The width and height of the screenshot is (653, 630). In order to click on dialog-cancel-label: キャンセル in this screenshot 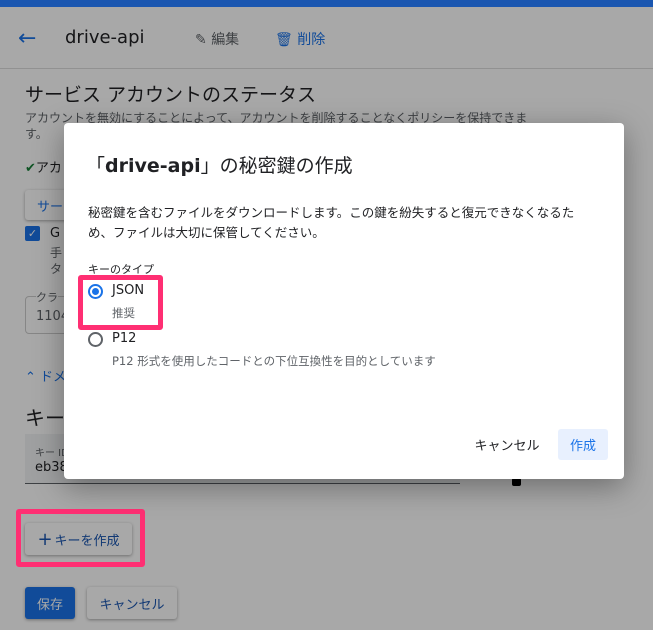, I will do `click(507, 446)`.